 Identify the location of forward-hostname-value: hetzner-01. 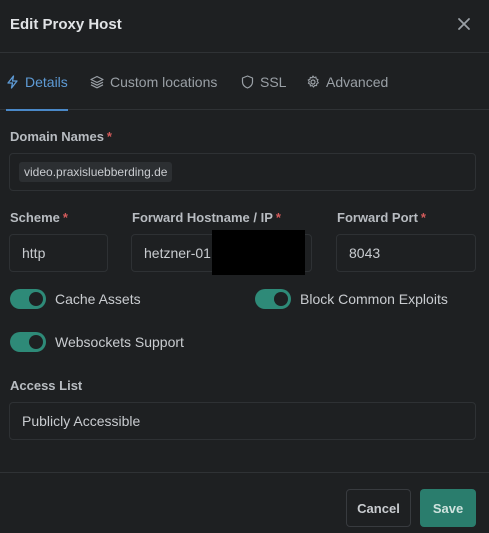
(177, 253).